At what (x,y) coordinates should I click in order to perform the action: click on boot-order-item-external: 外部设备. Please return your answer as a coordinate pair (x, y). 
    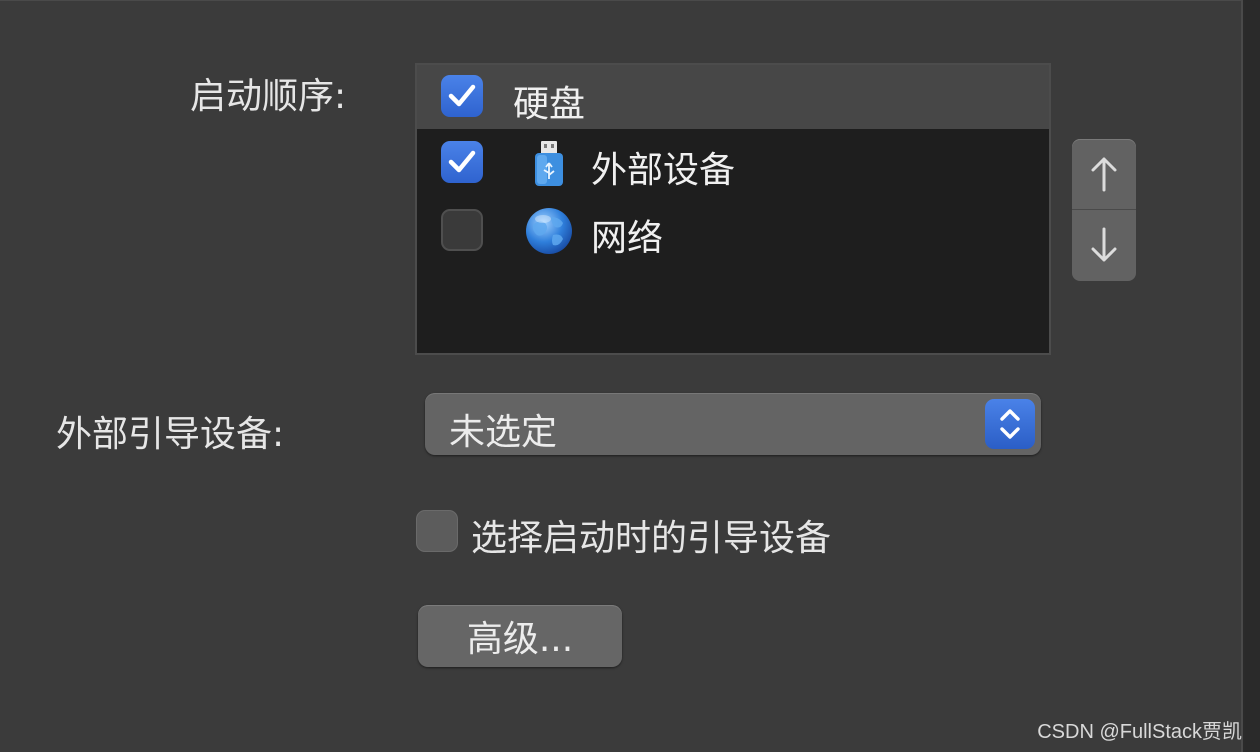
    Looking at the image, I should click on (733, 163).